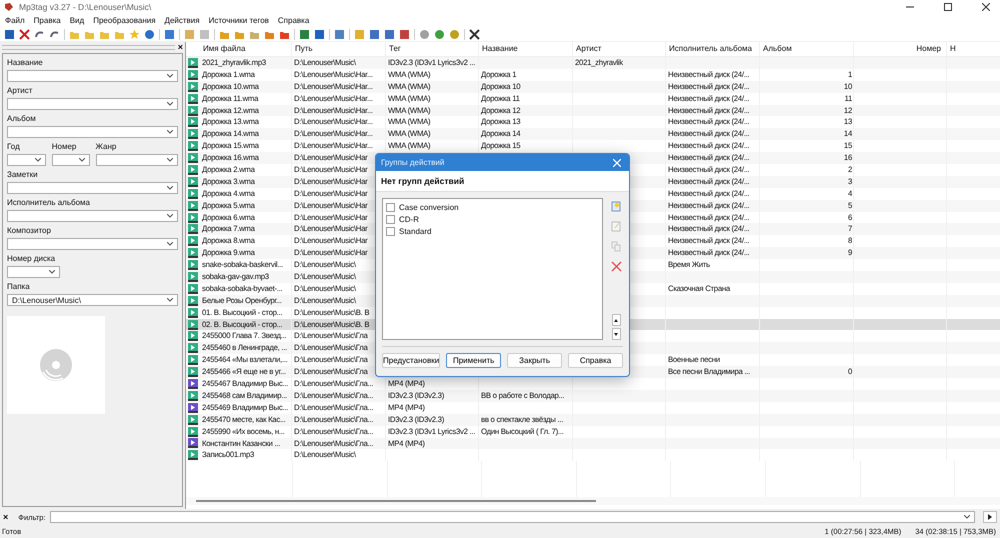 The width and height of the screenshot is (1000, 538). What do you see at coordinates (412, 162) in the screenshot?
I see `dialog-title: Группы действий` at bounding box center [412, 162].